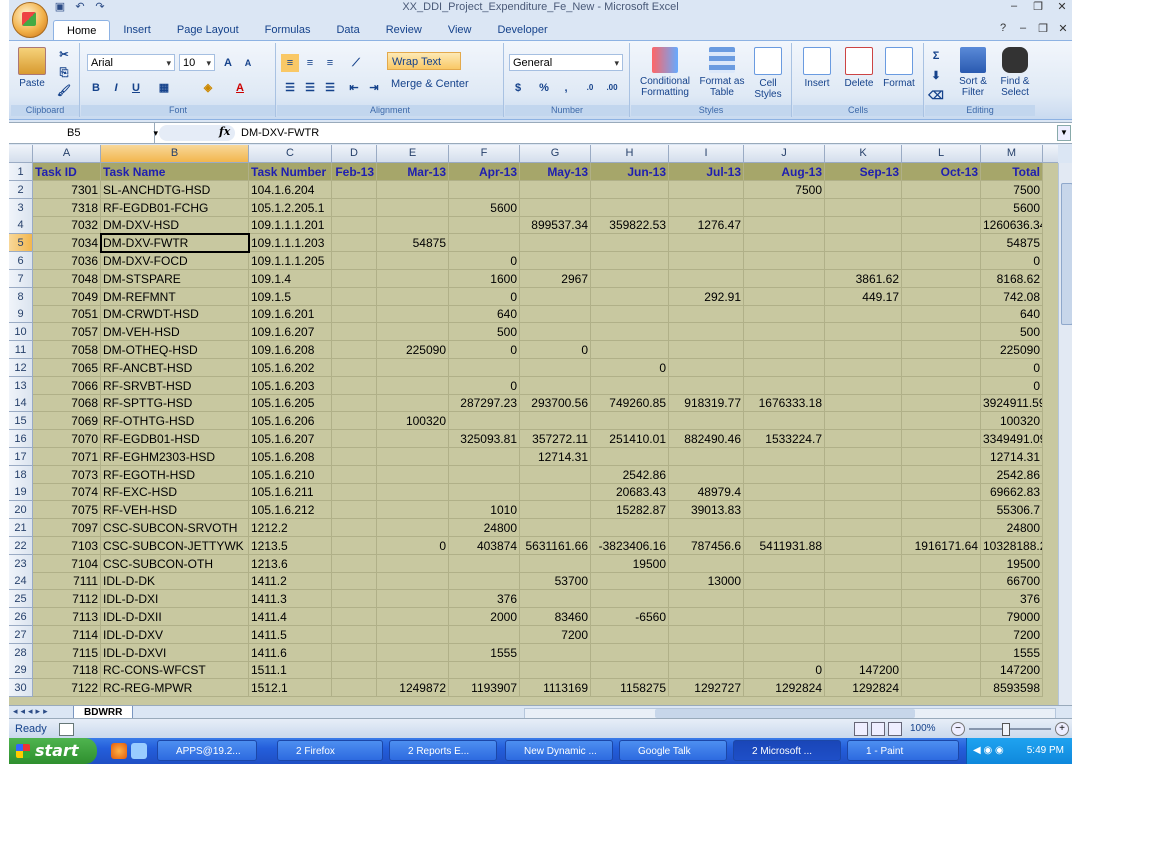 The image size is (1152, 864). Describe the element at coordinates (175, 367) in the screenshot. I see `table-cell: RF-ANCBT-HSD` at that location.